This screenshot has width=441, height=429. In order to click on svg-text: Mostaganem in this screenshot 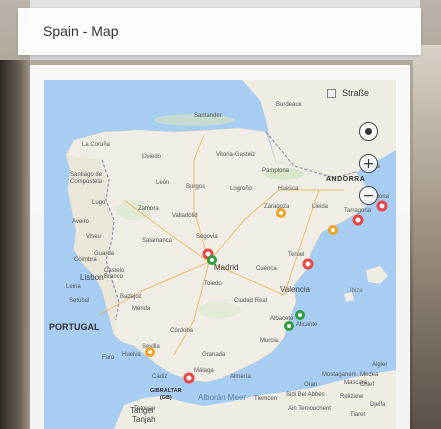, I will do `click(339, 375)`.